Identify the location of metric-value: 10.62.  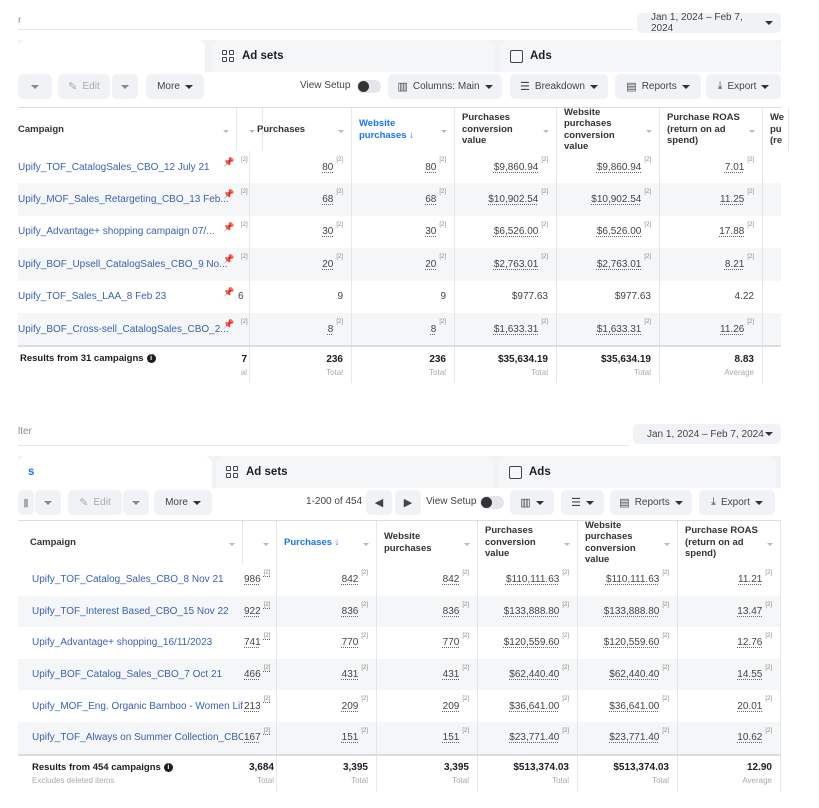
(749, 737).